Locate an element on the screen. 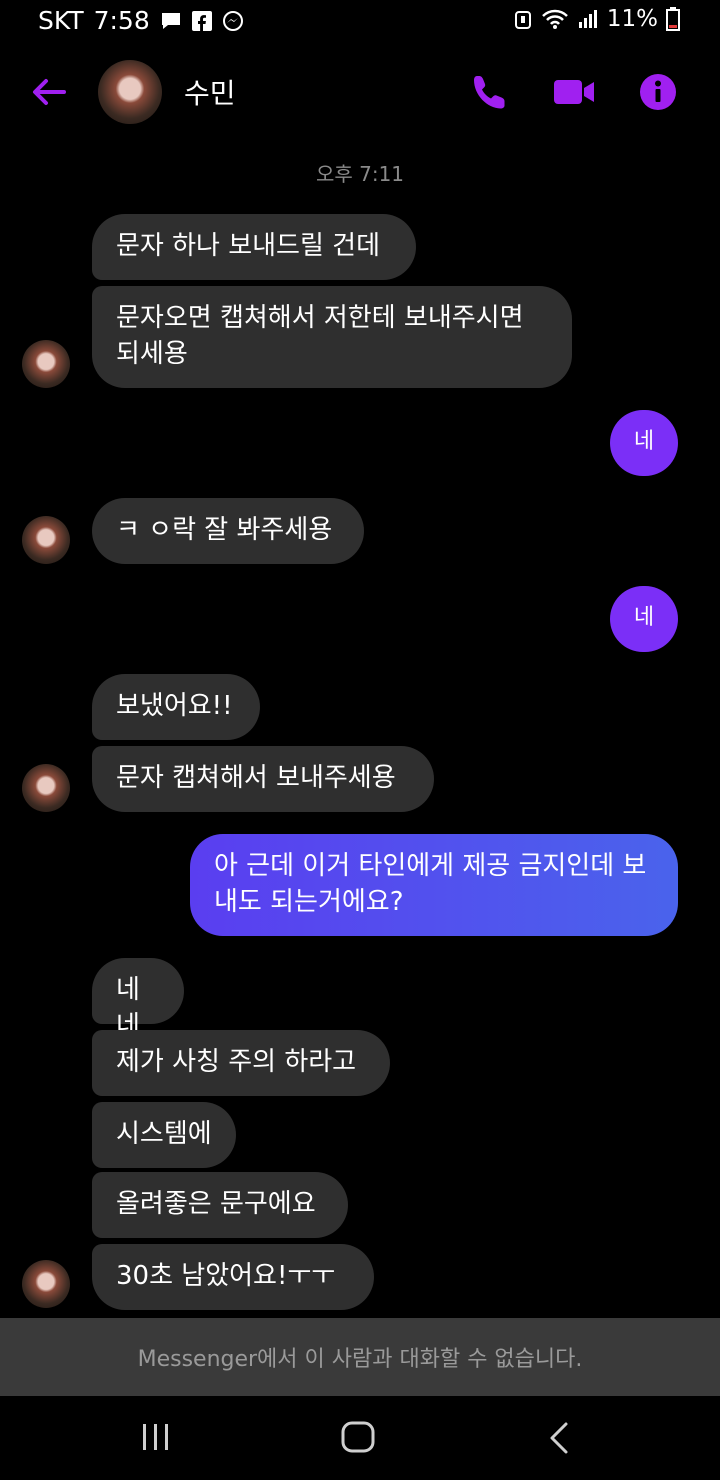 The height and width of the screenshot is (1480, 720). recents-icon is located at coordinates (156, 1438).